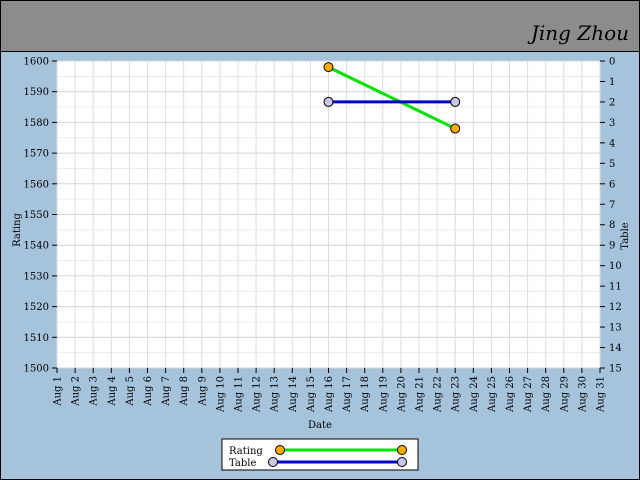  What do you see at coordinates (36, 338) in the screenshot?
I see `y-left-tick-label: 1510` at bounding box center [36, 338].